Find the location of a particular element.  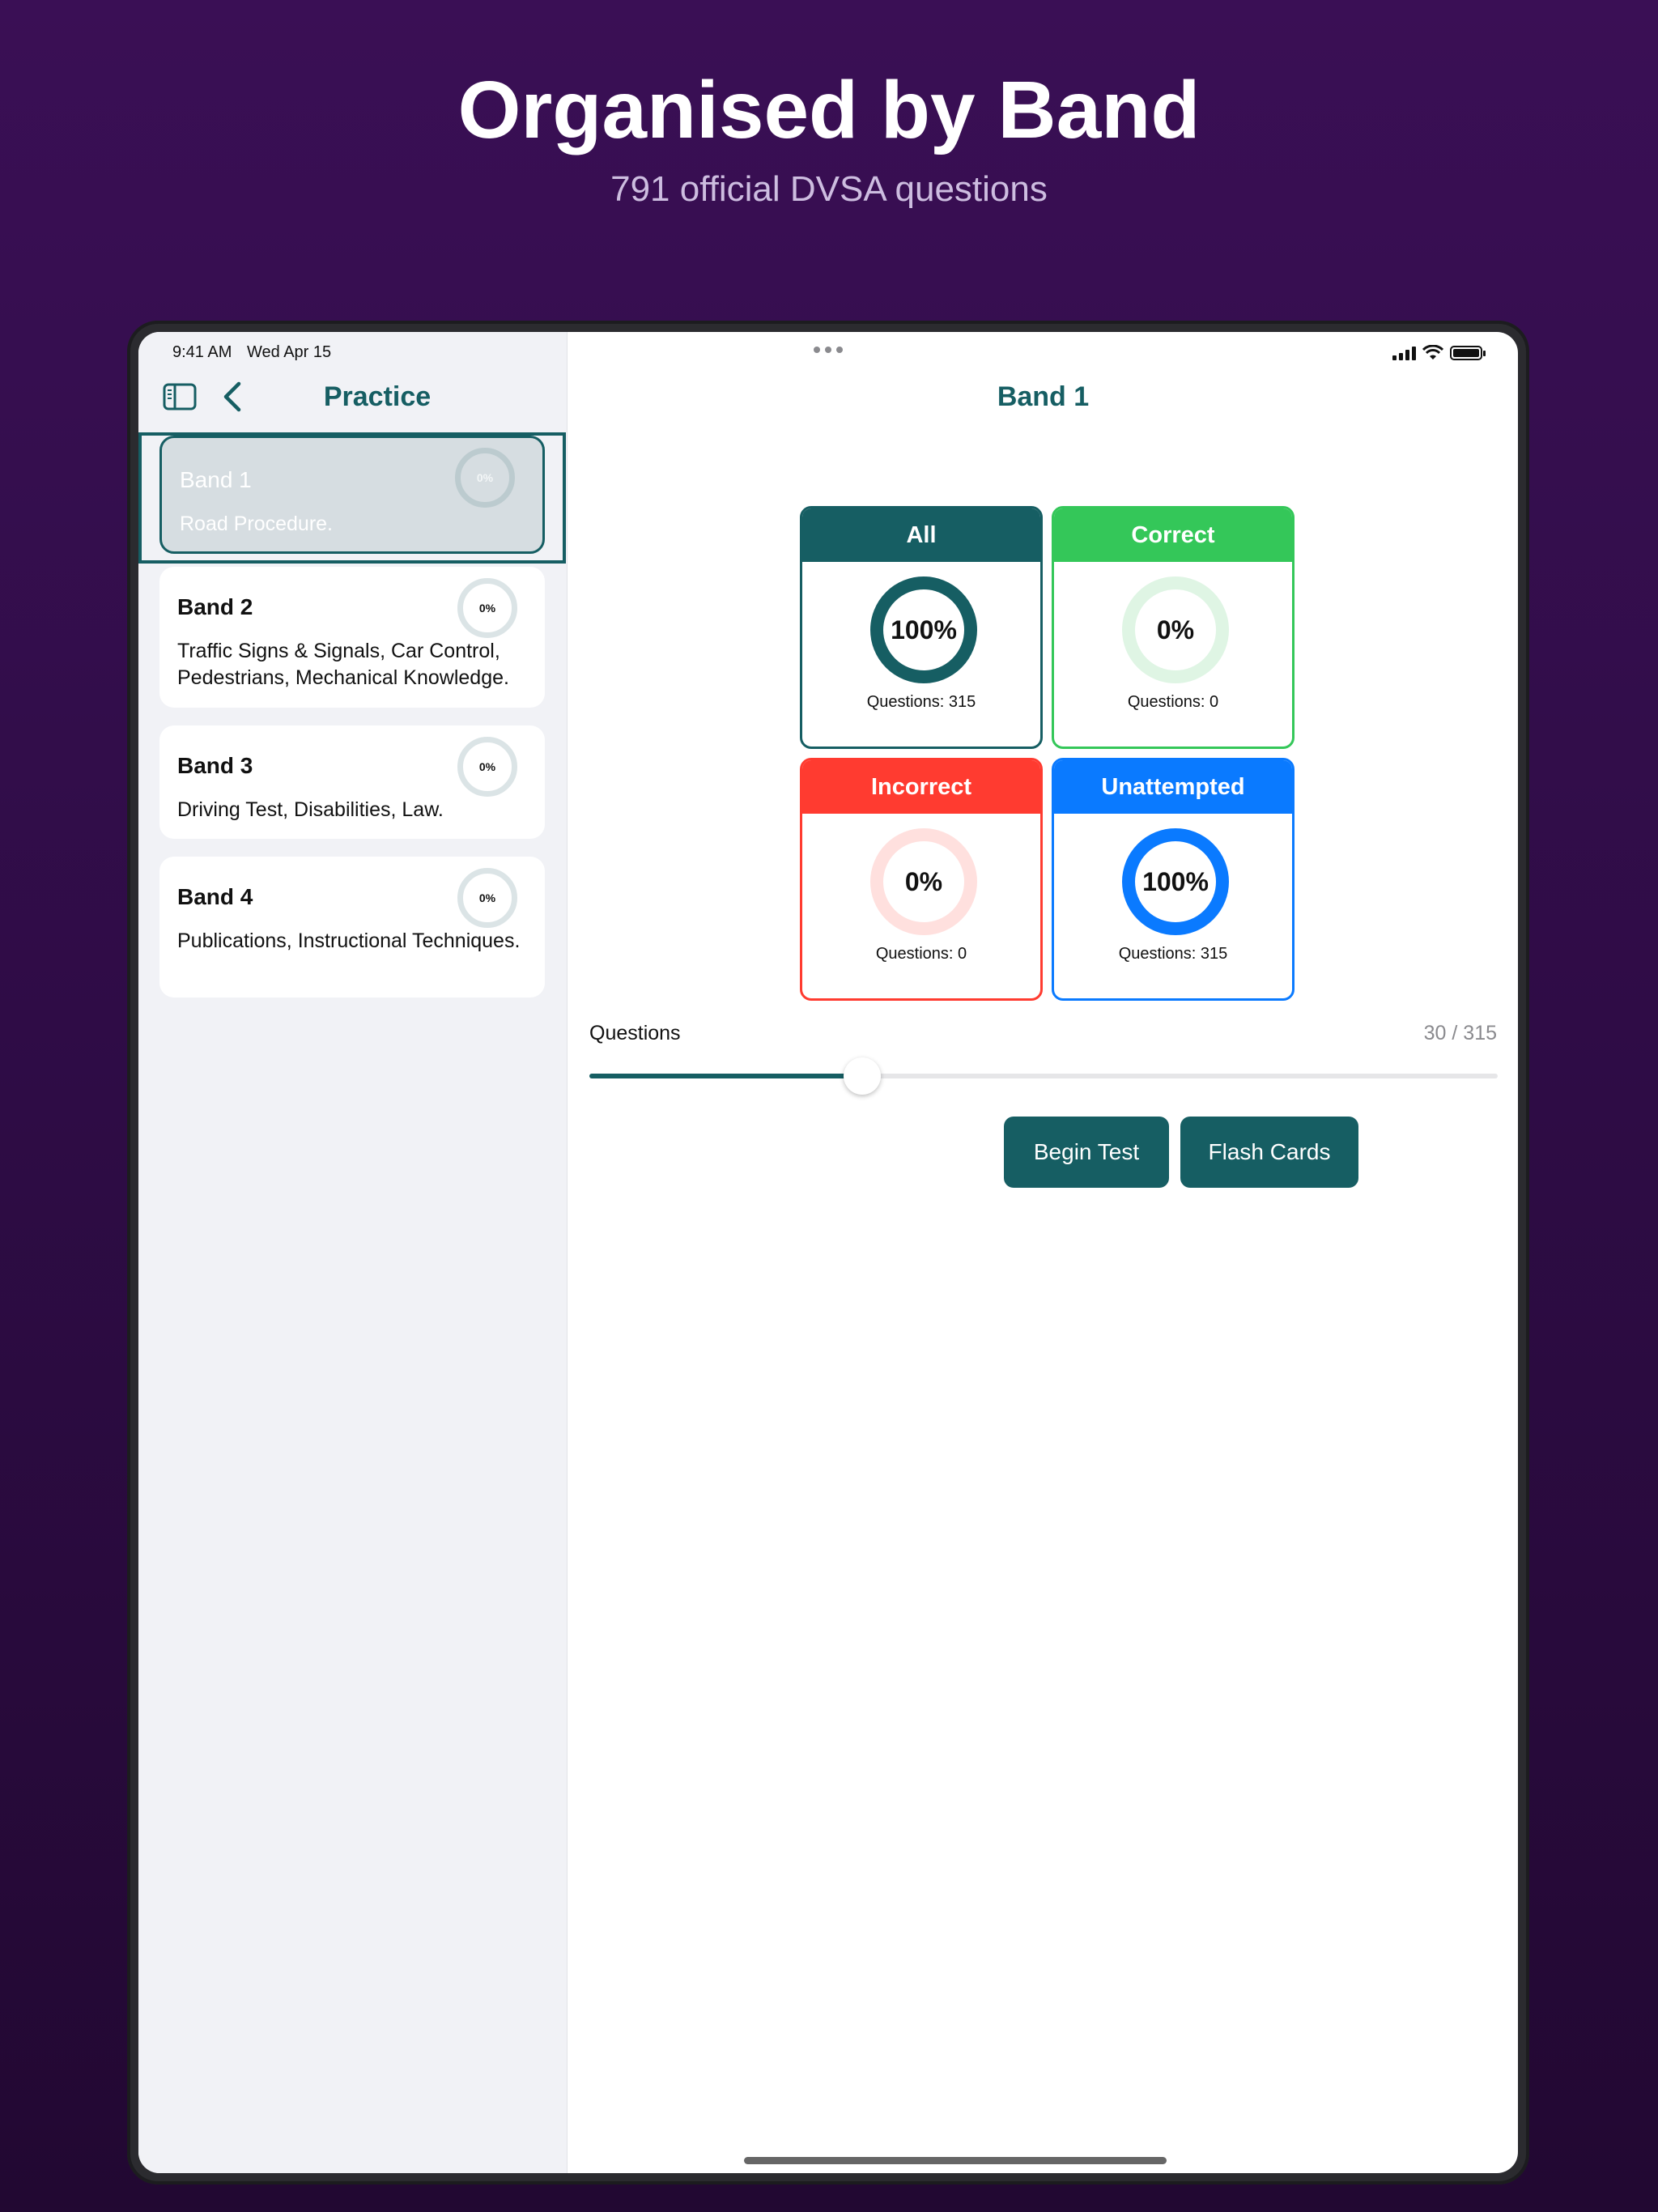

band-description: Road Procedure. is located at coordinates (257, 524).